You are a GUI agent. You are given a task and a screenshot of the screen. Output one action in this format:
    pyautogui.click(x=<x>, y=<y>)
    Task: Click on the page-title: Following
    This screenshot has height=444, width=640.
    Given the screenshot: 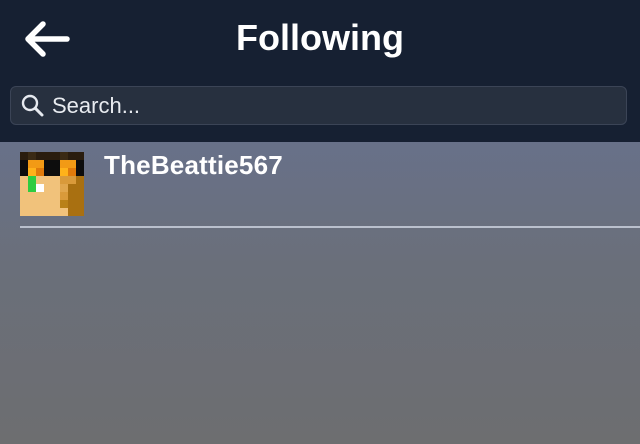 What is the action you would take?
    pyautogui.click(x=320, y=37)
    